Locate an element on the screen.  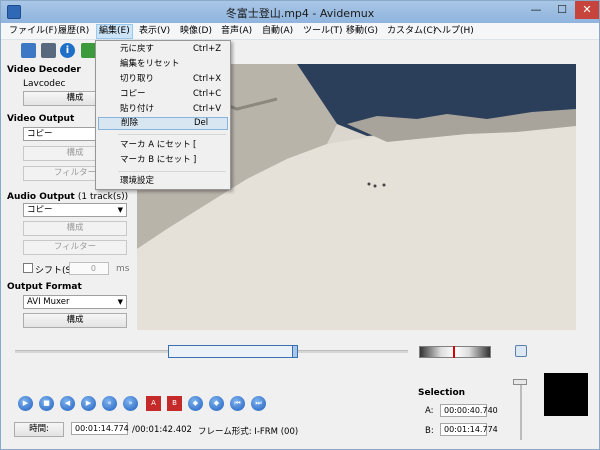
shift-spinbox: 0 is located at coordinates (89, 268).